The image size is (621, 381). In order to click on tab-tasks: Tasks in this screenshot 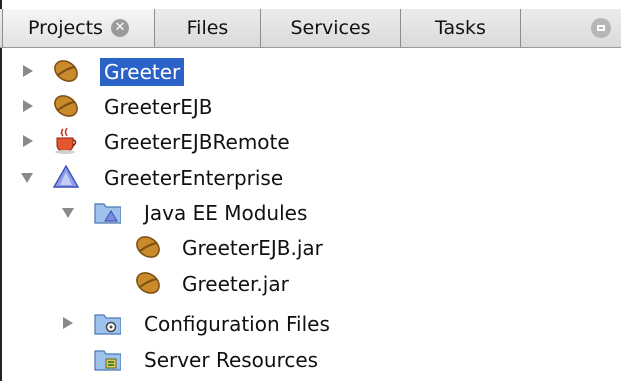, I will do `click(461, 28)`.